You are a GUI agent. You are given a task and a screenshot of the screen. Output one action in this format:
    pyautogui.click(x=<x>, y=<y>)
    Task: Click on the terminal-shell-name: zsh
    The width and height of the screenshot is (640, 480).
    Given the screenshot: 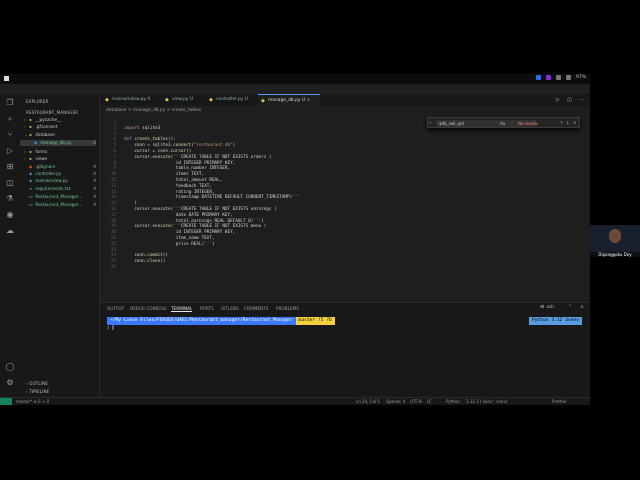 What is the action you would take?
    pyautogui.click(x=550, y=307)
    